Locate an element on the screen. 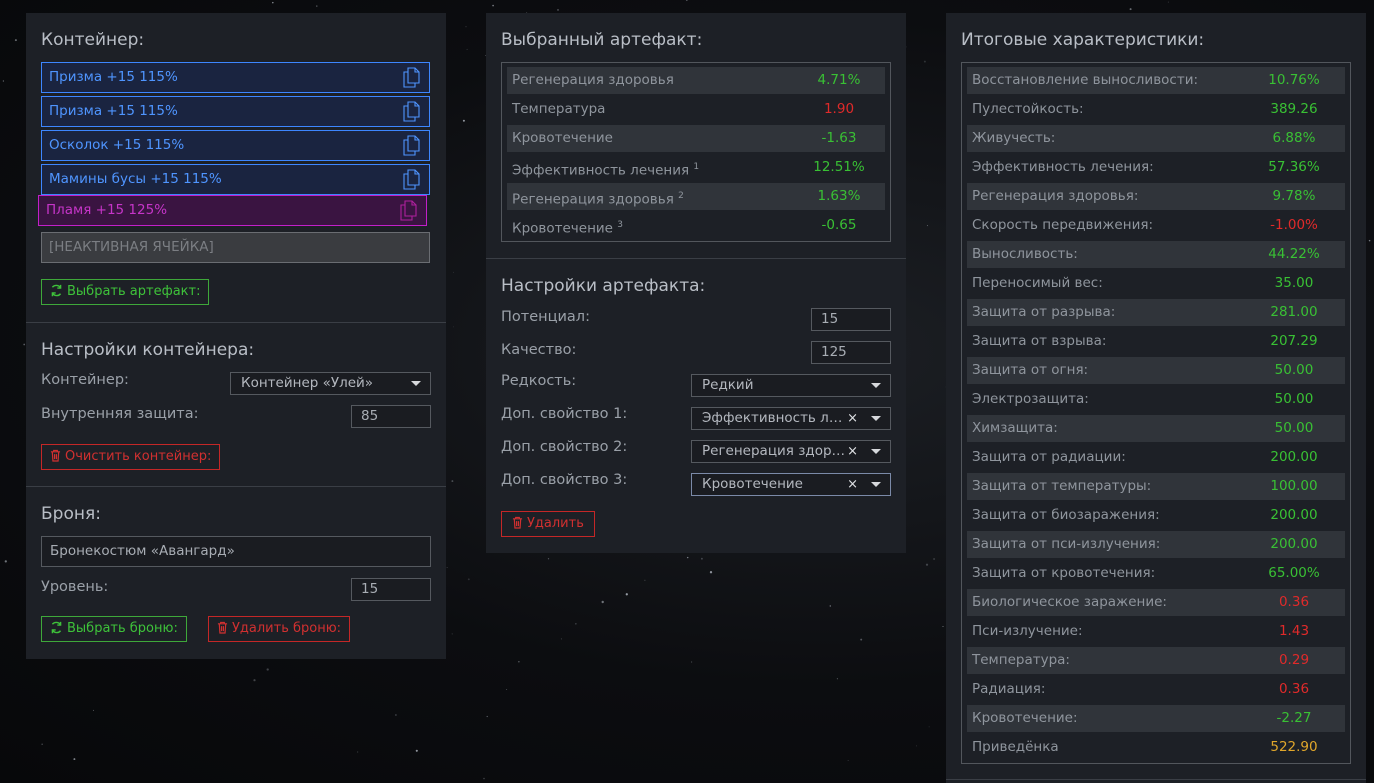 This screenshot has height=783, width=1374. stat-name-text: Восстановление выносливости: is located at coordinates (1085, 80).